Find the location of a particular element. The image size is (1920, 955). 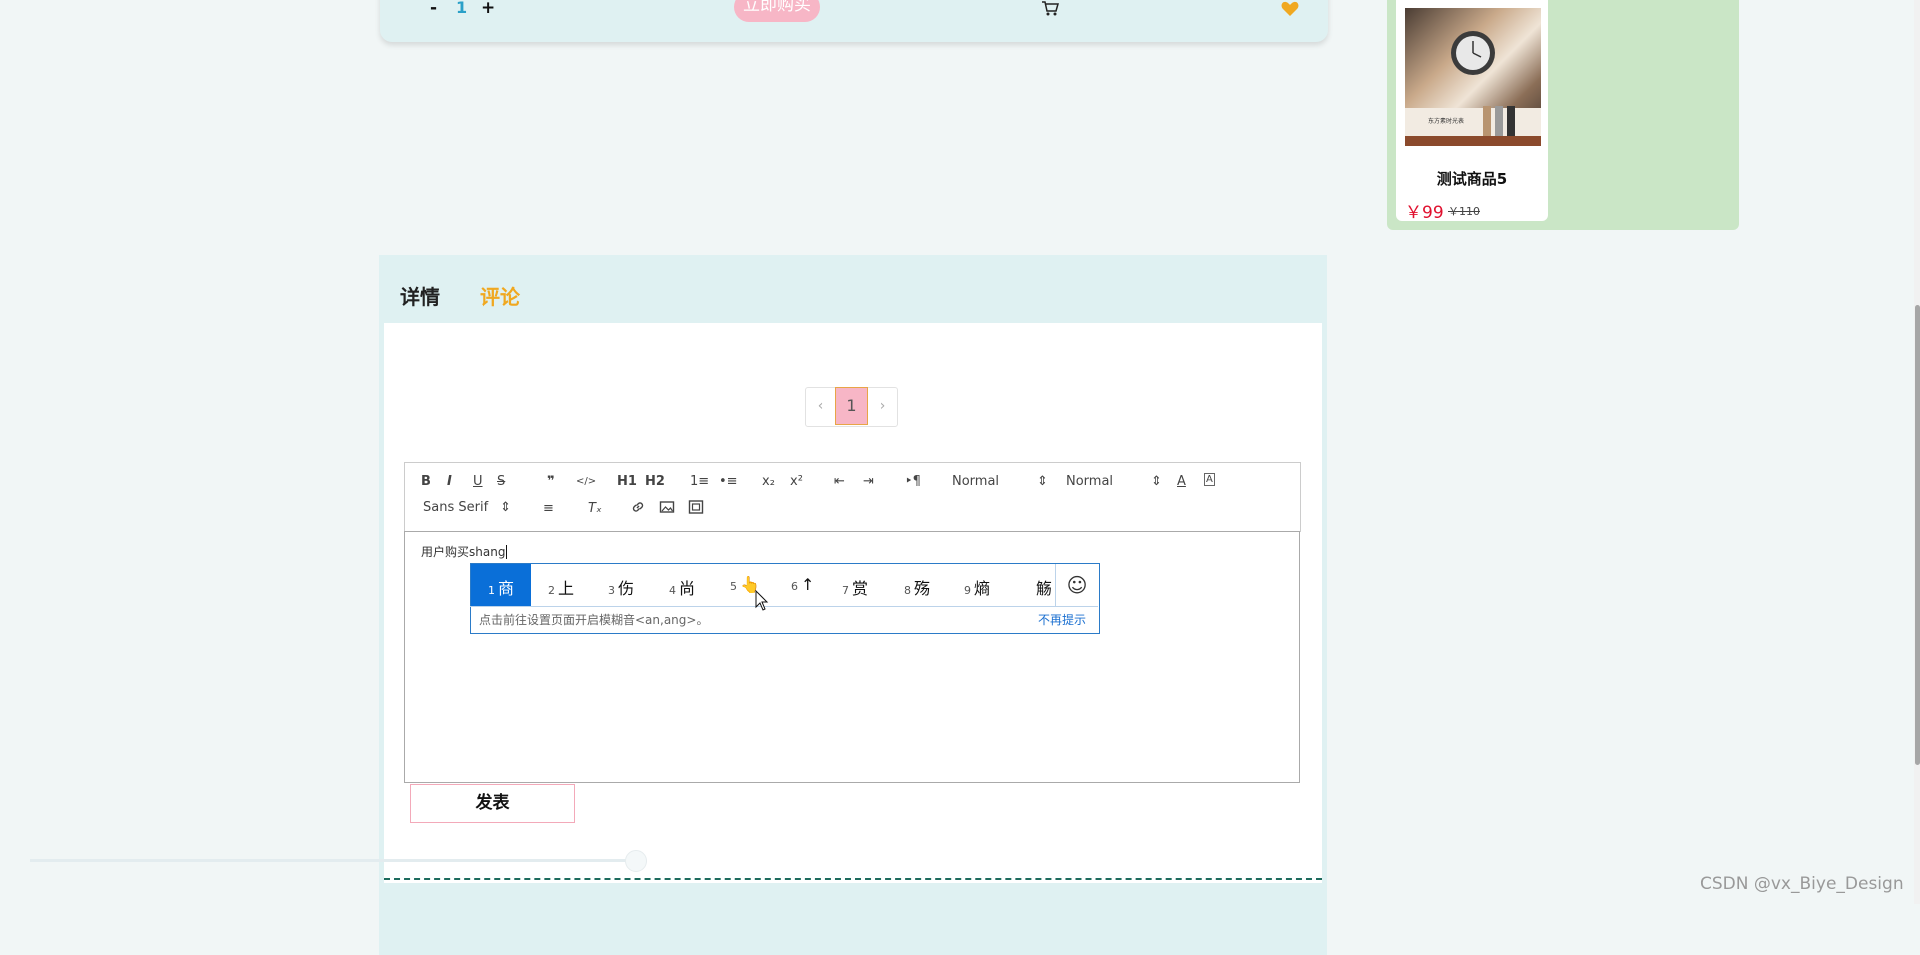

clean-format-button: Tₓ is located at coordinates (595, 509).